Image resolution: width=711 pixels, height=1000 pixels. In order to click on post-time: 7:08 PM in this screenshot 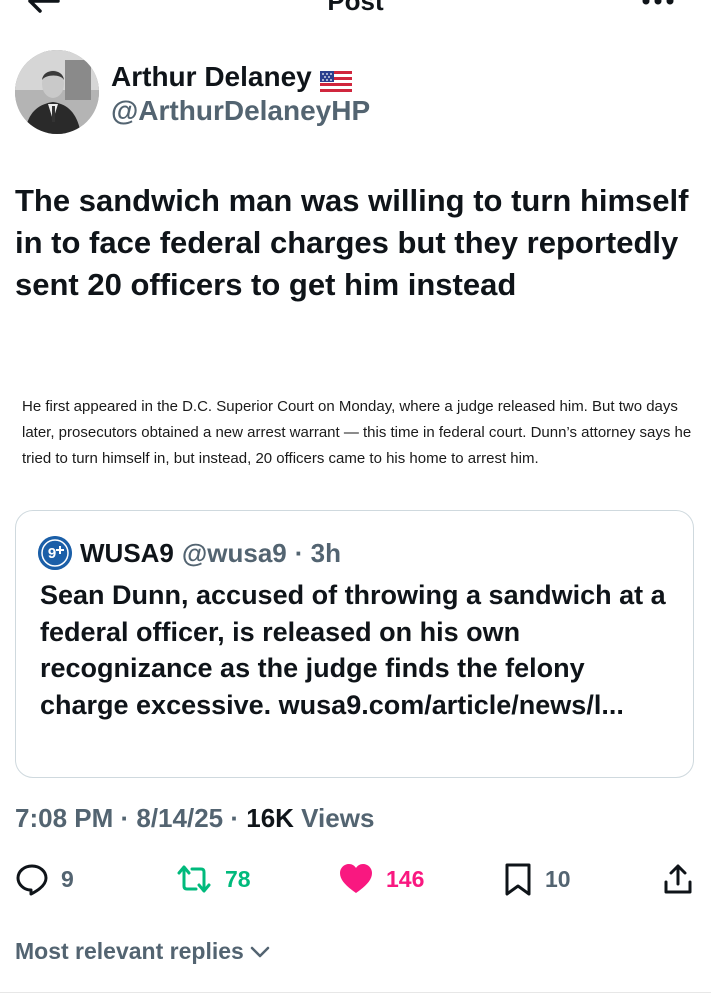, I will do `click(64, 818)`.